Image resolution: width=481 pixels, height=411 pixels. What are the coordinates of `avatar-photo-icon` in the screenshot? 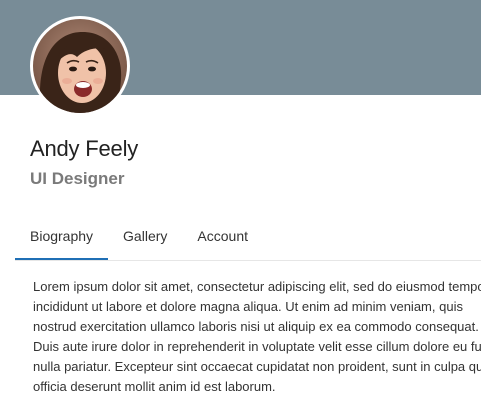 It's located at (80, 66).